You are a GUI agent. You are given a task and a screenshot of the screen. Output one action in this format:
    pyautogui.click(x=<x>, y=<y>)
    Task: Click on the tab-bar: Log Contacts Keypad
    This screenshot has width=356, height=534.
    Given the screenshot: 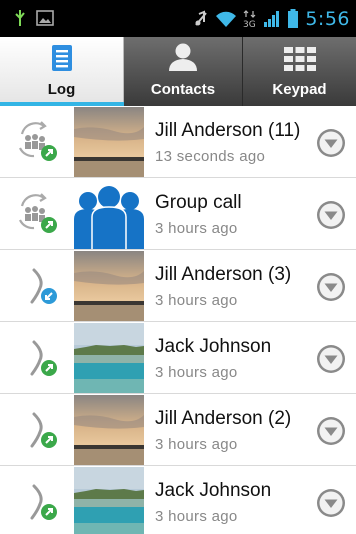 What is the action you would take?
    pyautogui.click(x=178, y=71)
    